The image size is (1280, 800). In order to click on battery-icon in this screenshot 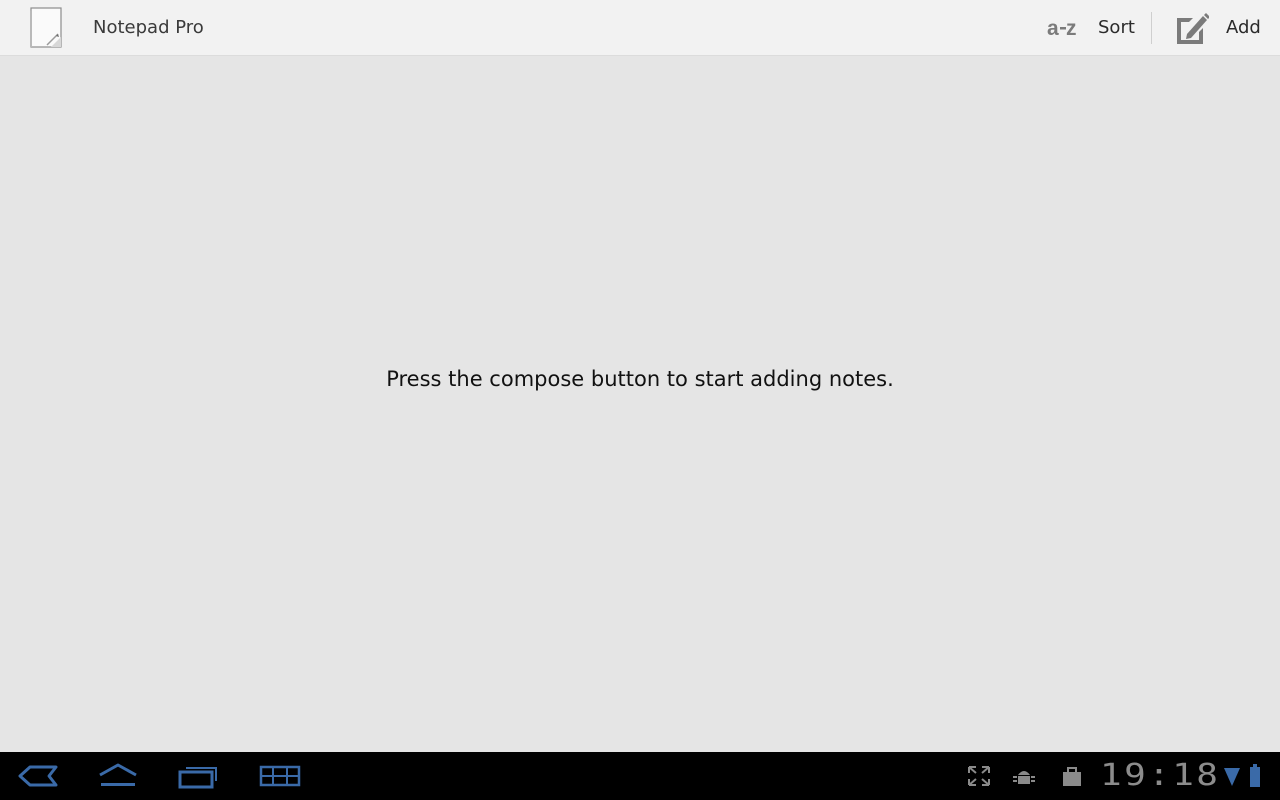, I will do `click(1255, 776)`.